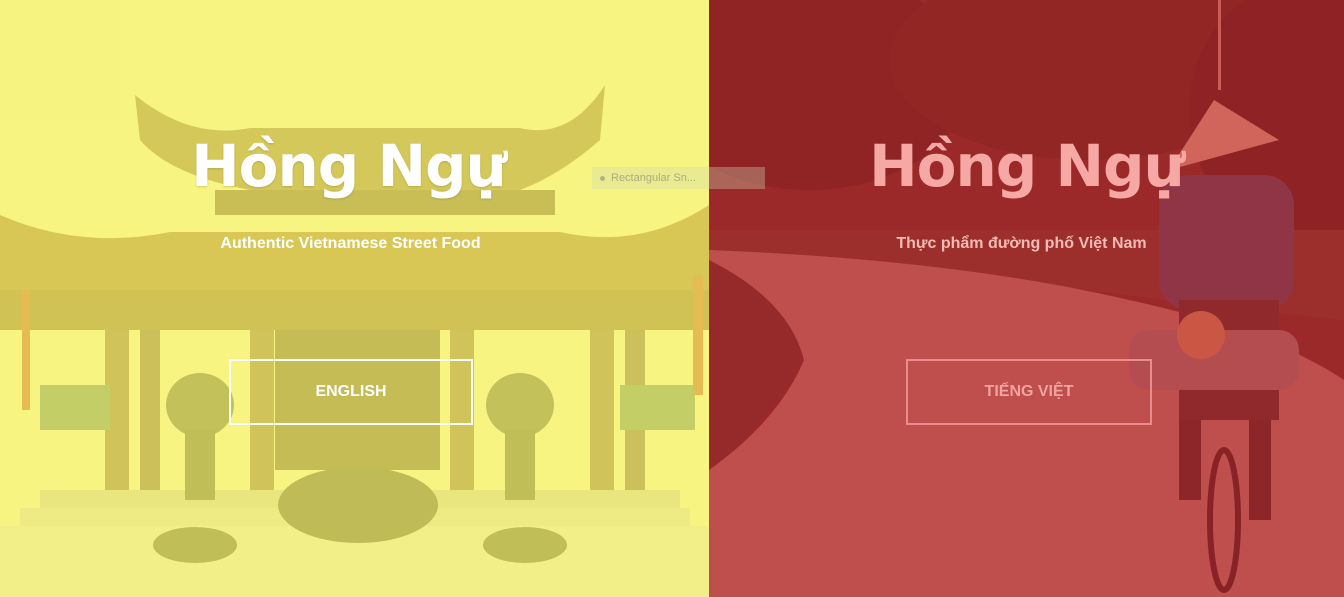 The image size is (1344, 597). Describe the element at coordinates (1027, 166) in the screenshot. I see `vietnamese-title: Hồng Ngự` at that location.